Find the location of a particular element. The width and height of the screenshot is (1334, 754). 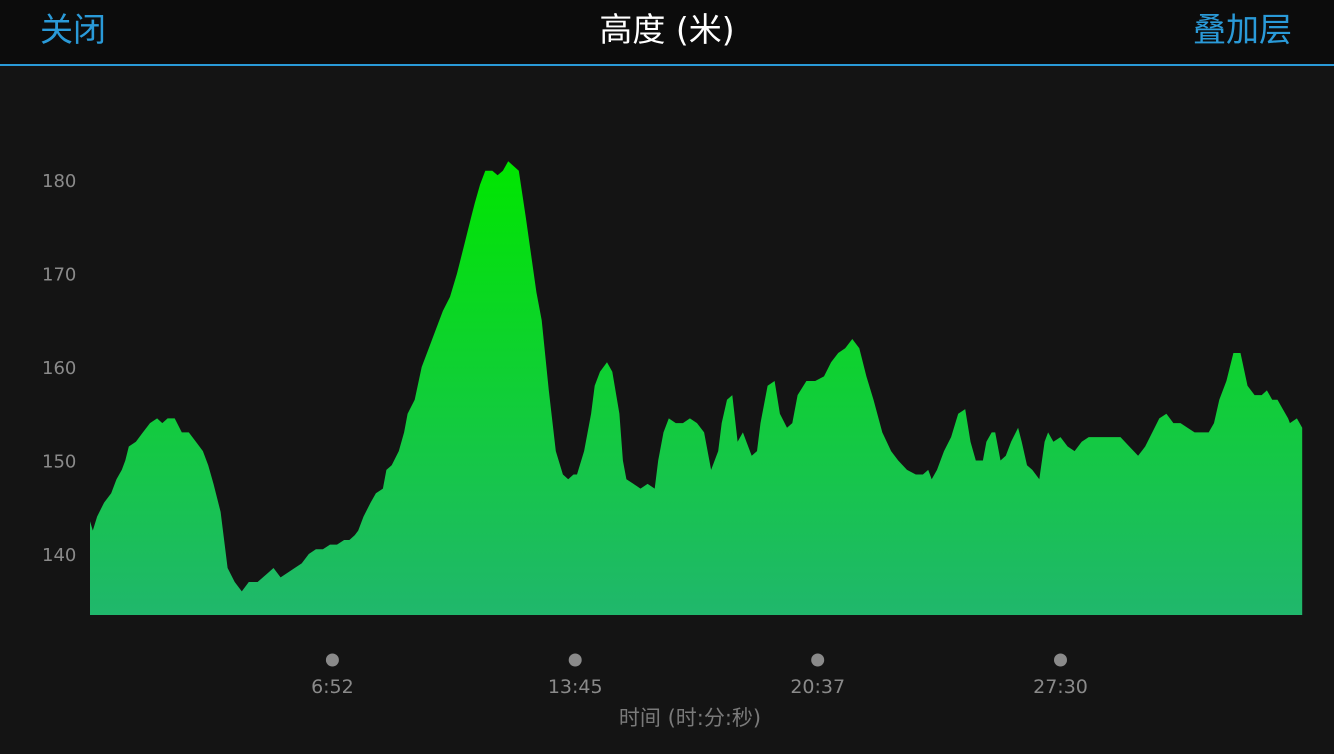

top-bar: 关闭 高度 (米) 叠加层 is located at coordinates (667, 33).